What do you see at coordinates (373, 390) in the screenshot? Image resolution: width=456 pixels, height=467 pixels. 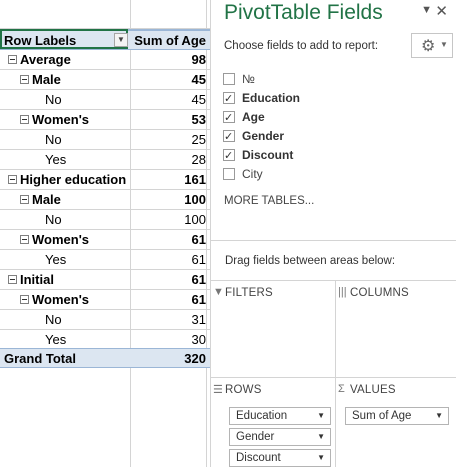 I see `values-title: VALUES` at bounding box center [373, 390].